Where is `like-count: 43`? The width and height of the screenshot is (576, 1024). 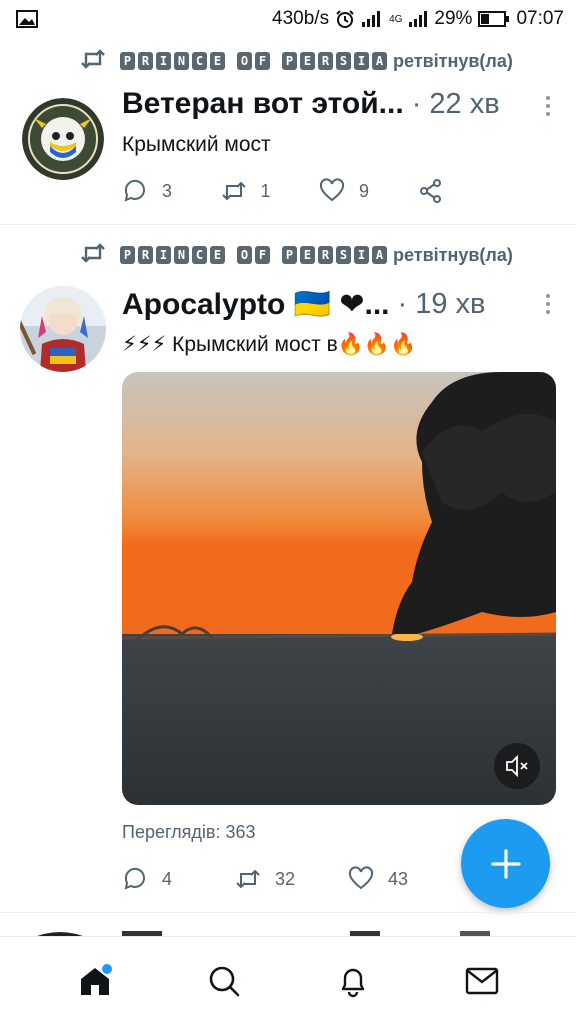
like-count: 43 is located at coordinates (398, 878).